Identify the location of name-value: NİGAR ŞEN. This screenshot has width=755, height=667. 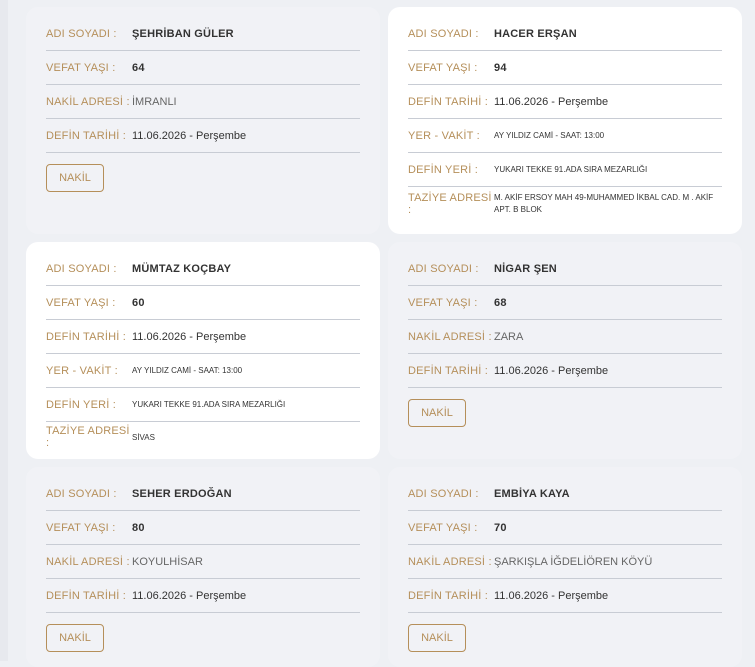
(525, 268).